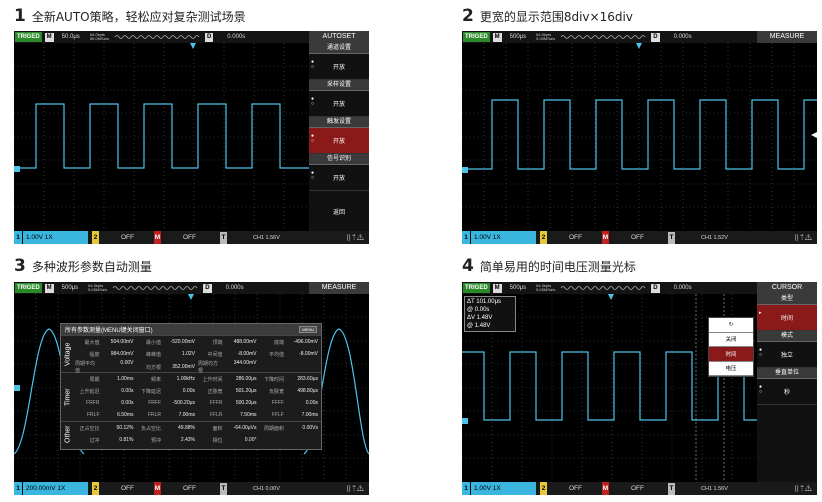  What do you see at coordinates (787, 318) in the screenshot?
I see `menu-item-type: ▸ 时间` at bounding box center [787, 318].